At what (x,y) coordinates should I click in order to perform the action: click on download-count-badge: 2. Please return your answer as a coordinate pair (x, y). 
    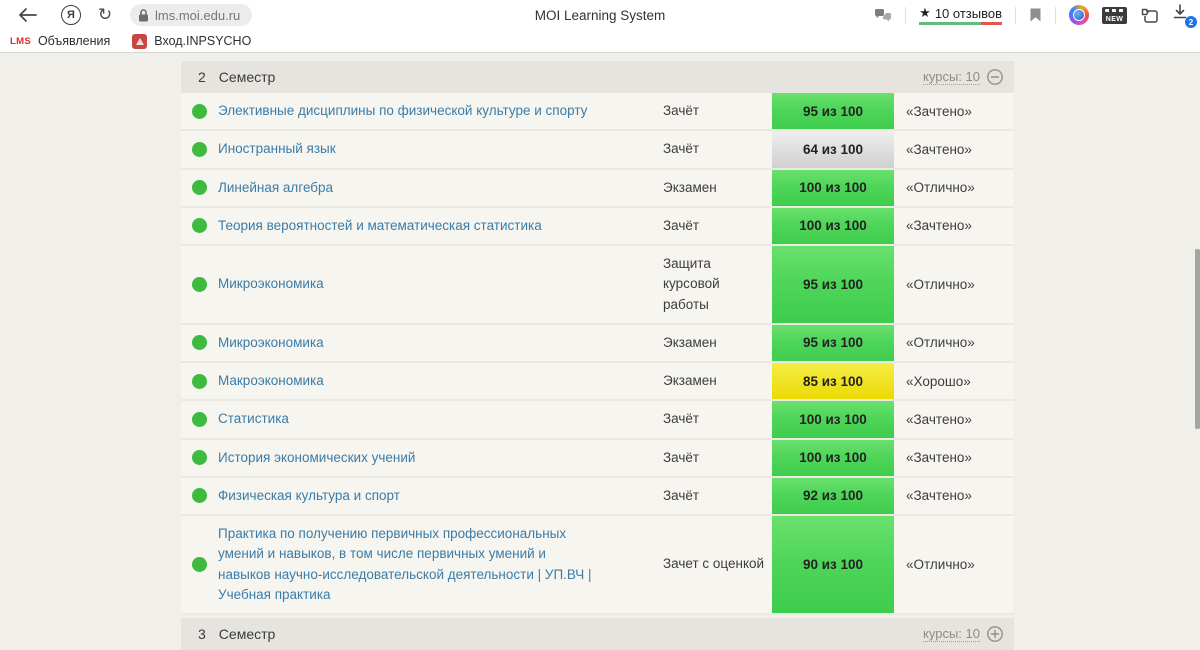
    Looking at the image, I should click on (1191, 22).